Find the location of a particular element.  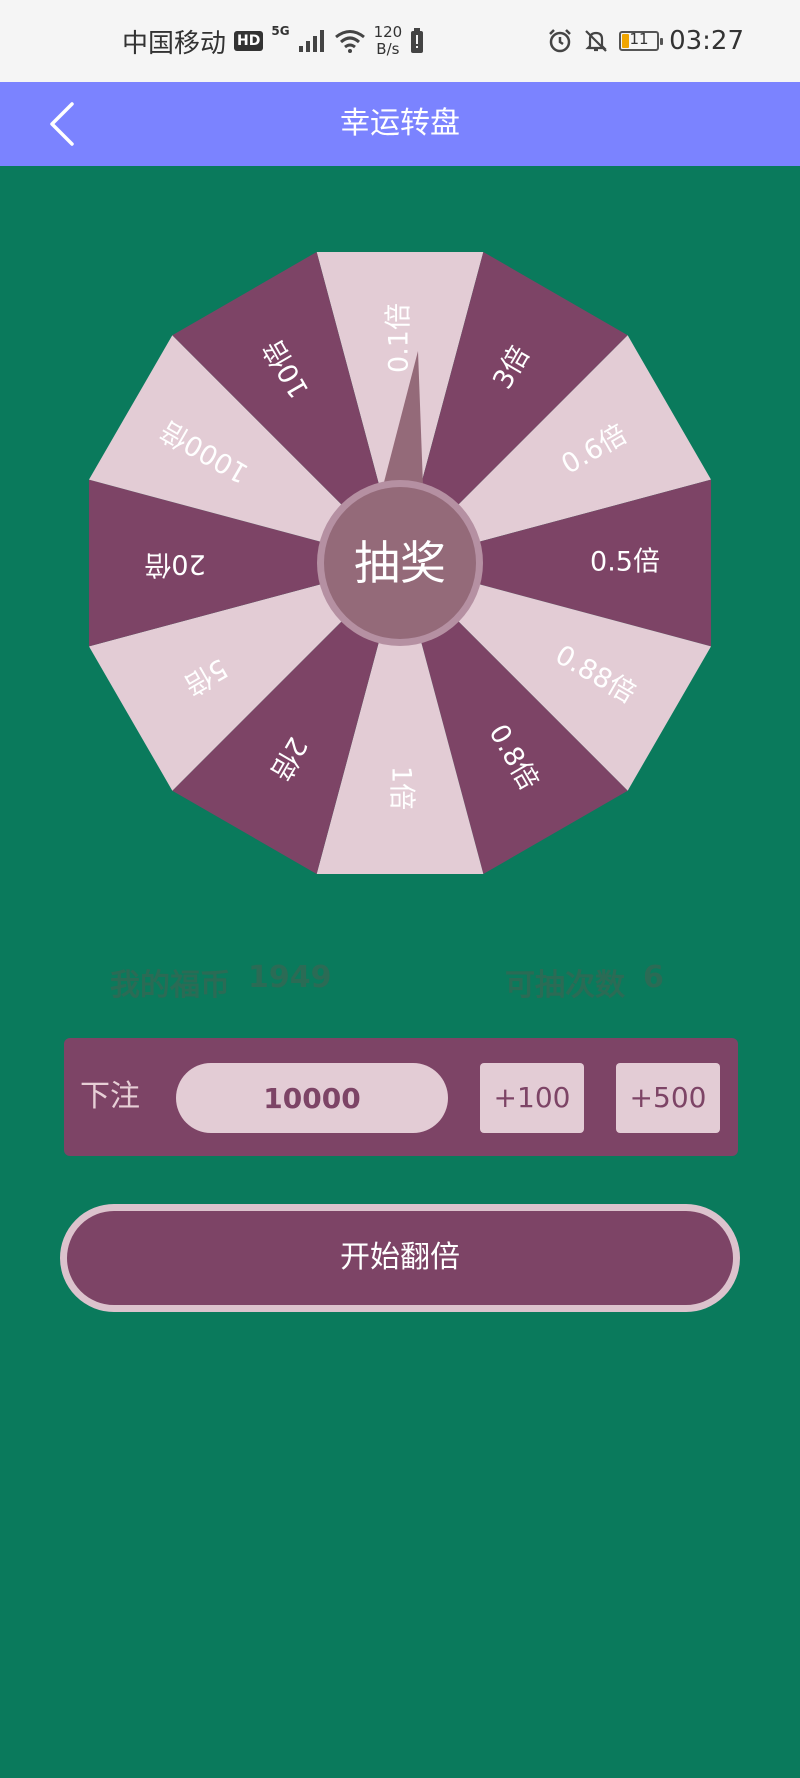

alarm-icon is located at coordinates (560, 41).